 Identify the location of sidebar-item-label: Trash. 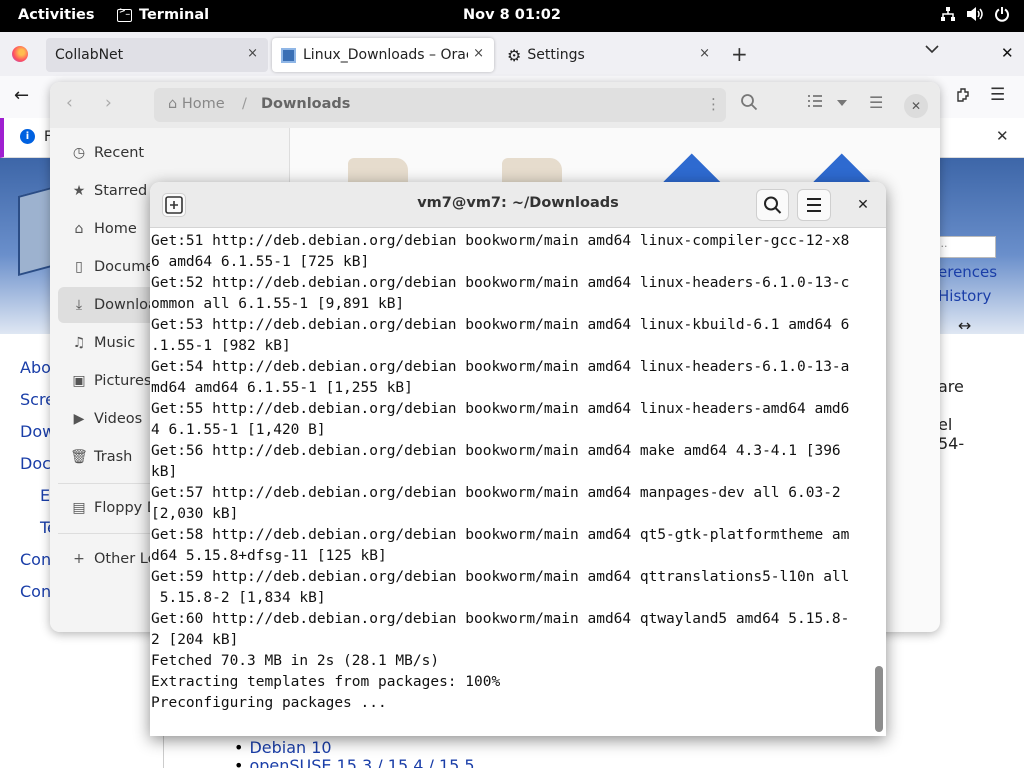
(113, 457).